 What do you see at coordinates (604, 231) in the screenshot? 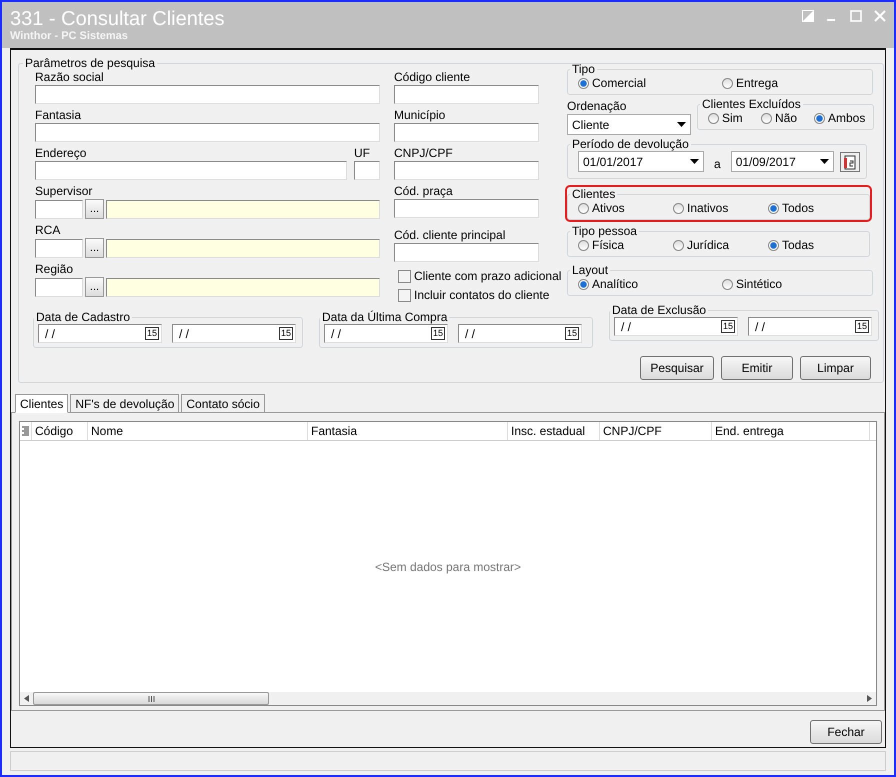
I see `group-title: Tipo pessoa` at bounding box center [604, 231].